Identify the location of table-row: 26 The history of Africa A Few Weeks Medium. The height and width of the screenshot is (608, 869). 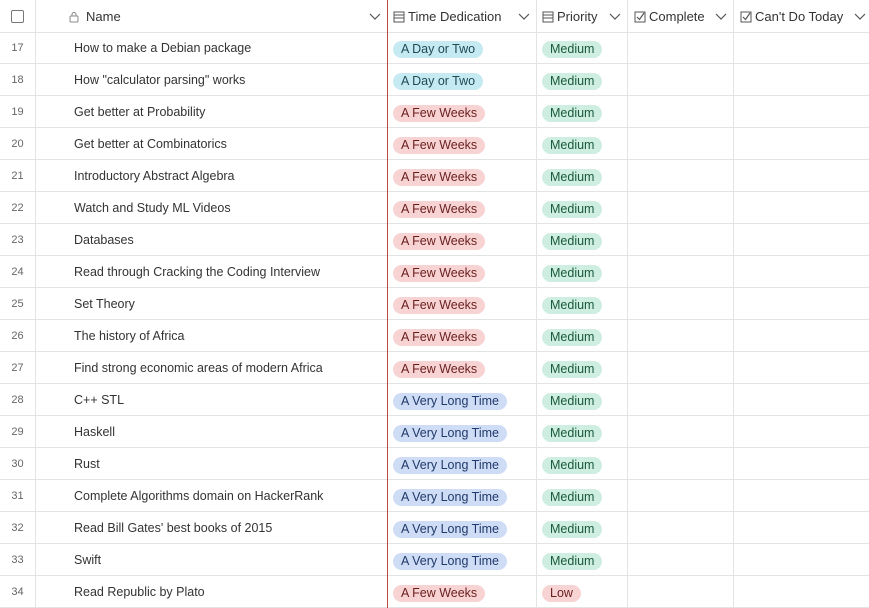
(434, 336).